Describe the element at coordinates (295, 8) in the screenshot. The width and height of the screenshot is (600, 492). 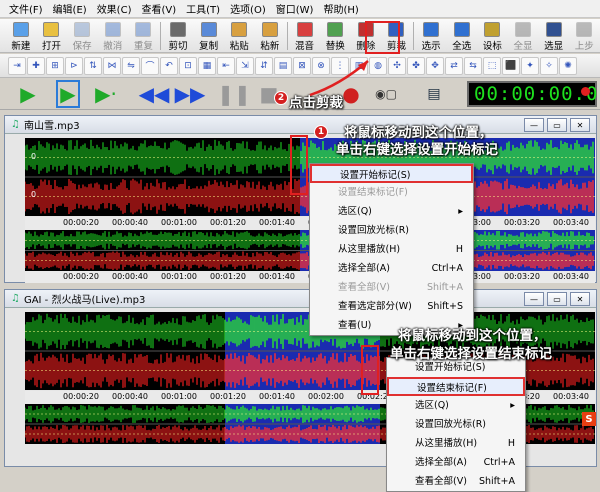
I see `menu-item-6: 窗口(W)` at that location.